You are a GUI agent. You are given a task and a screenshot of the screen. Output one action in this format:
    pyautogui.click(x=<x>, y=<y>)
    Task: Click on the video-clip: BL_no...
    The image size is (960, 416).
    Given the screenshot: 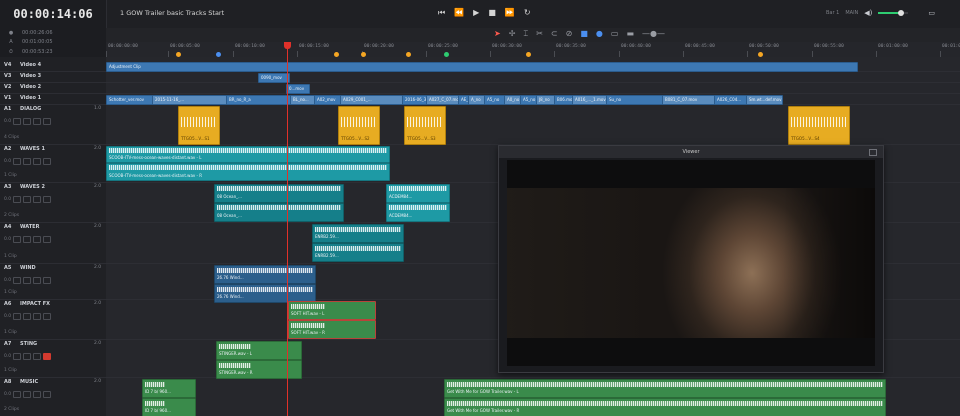 What is the action you would take?
    pyautogui.click(x=302, y=100)
    